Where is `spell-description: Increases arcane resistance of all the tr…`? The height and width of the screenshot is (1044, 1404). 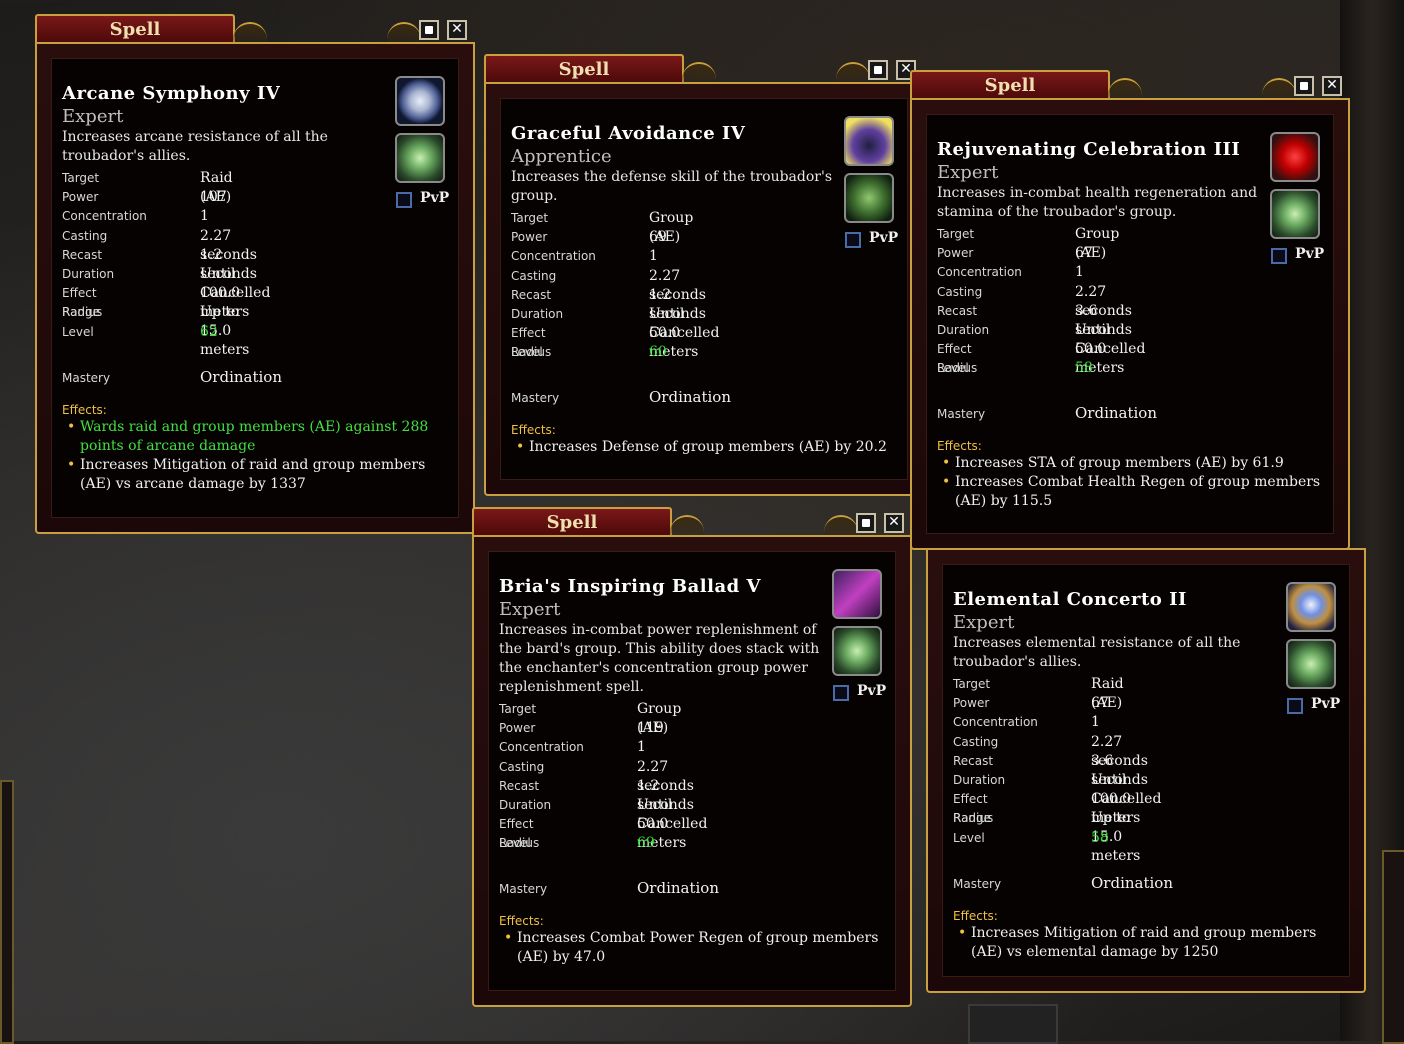 spell-description: Increases arcane resistance of all the tr… is located at coordinates (195, 146).